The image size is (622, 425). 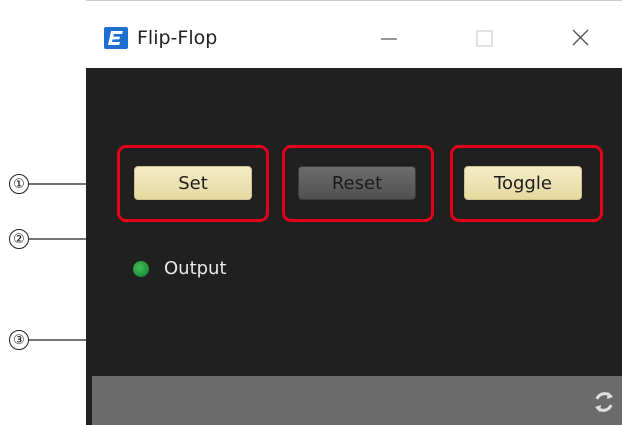 What do you see at coordinates (19, 340) in the screenshot?
I see `callout-3: ③` at bounding box center [19, 340].